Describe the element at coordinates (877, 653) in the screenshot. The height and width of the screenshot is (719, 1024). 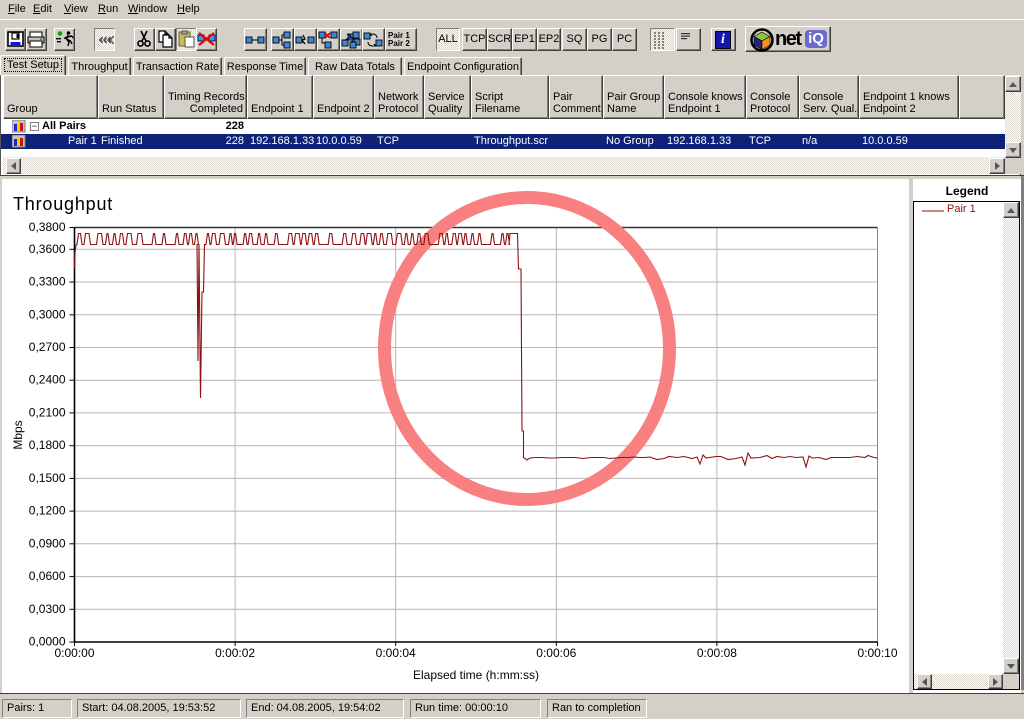
I see `svg-text: 0:00:10` at that location.